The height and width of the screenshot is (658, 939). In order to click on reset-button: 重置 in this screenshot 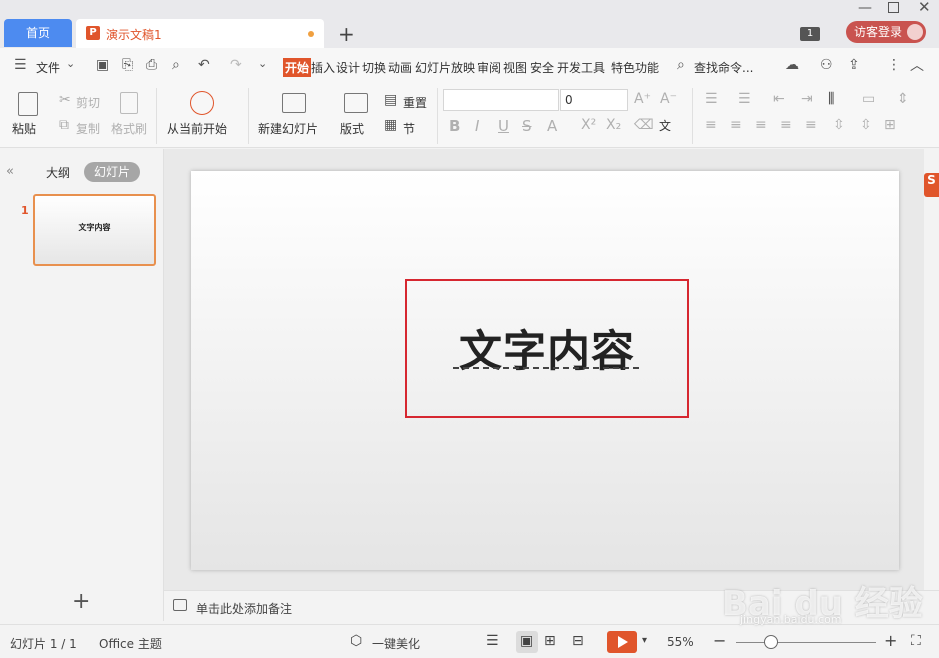, I will do `click(415, 102)`.